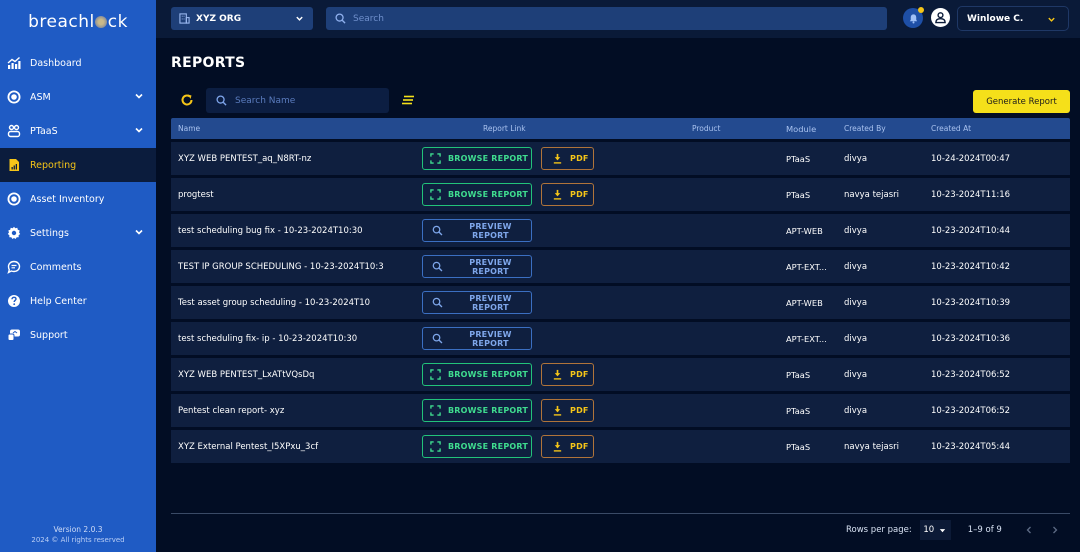 Image resolution: width=1080 pixels, height=552 pixels. Describe the element at coordinates (248, 446) in the screenshot. I see `report-name: XYZ External Pentest_I5XPxu_3cf` at that location.